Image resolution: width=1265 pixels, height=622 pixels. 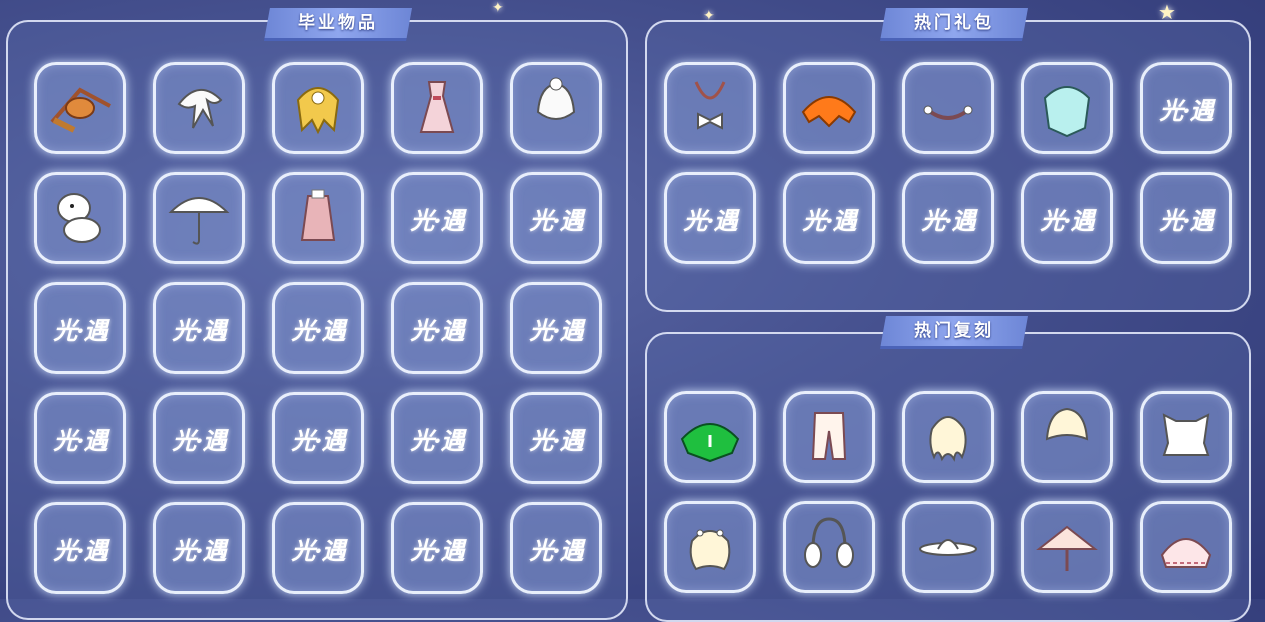 What do you see at coordinates (948, 163) in the screenshot?
I see `hot-packs-grid: 光·遇 光·遇 光·遇 光·遇 光·遇 光·遇` at bounding box center [948, 163].